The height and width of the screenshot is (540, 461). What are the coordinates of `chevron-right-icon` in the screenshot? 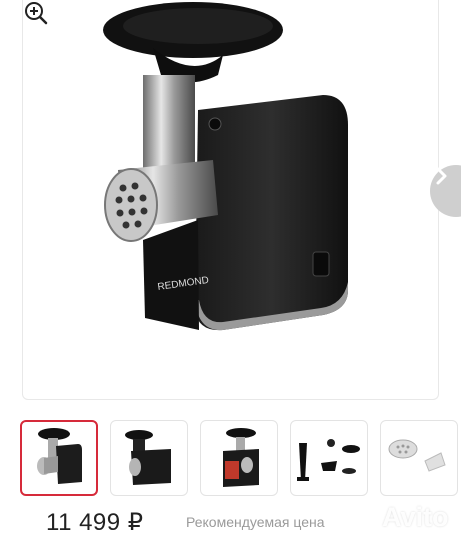 It's located at (441, 176).